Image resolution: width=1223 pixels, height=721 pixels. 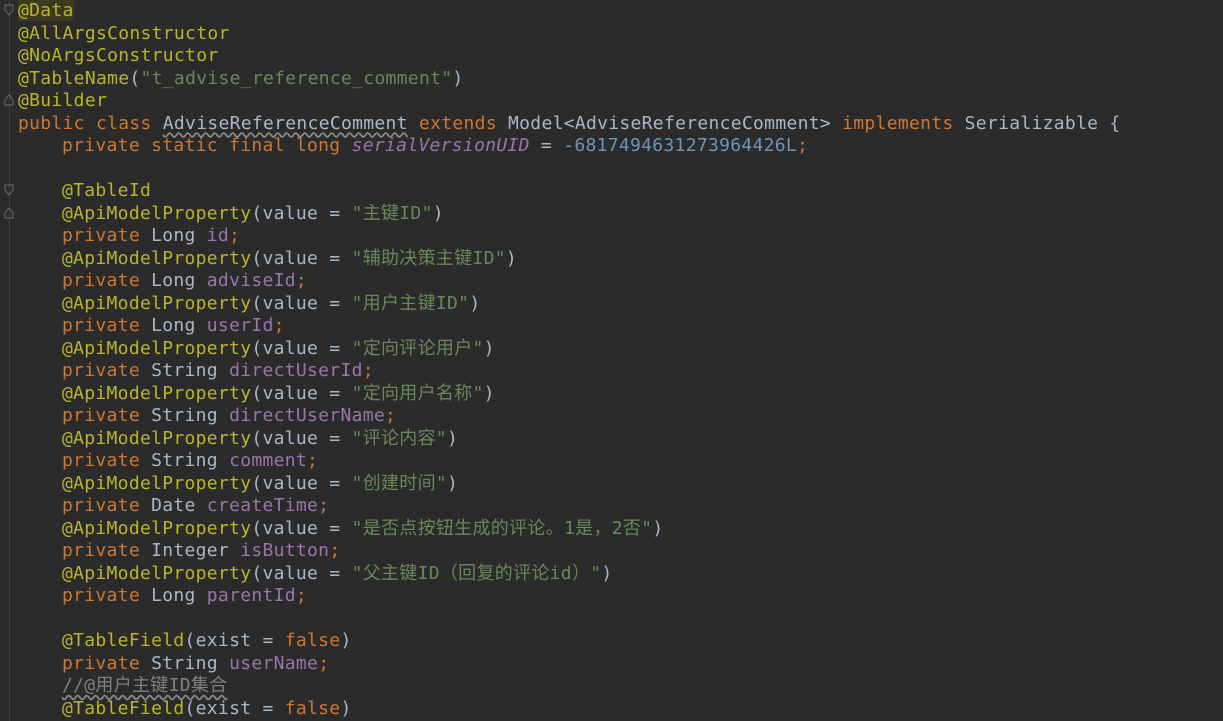 I want to click on type: Date, so click(x=179, y=505).